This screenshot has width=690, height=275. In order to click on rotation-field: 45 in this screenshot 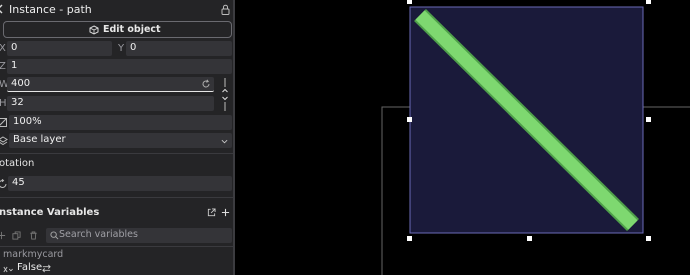, I will do `click(120, 183)`.